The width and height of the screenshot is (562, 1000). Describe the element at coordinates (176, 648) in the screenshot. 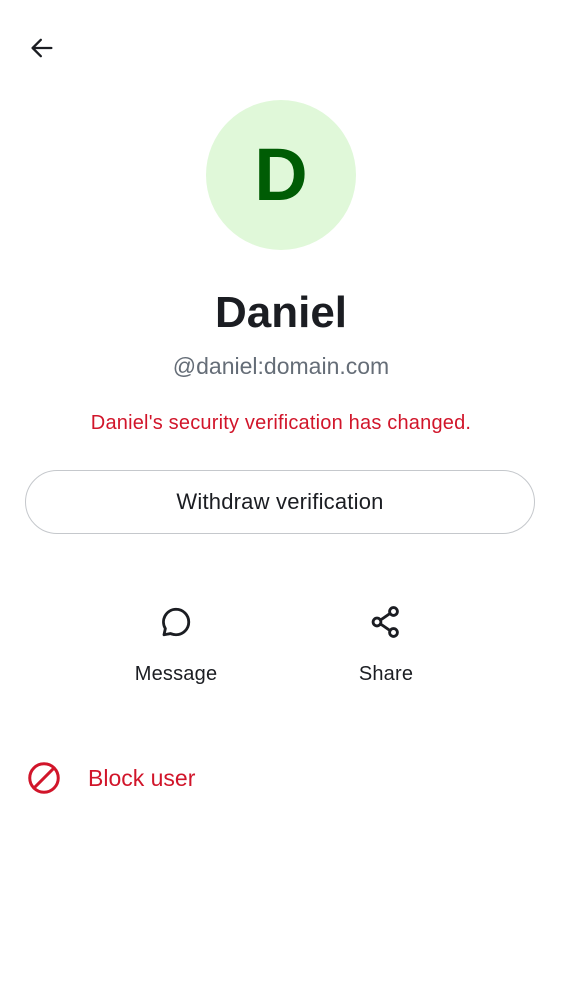

I see `message-action: Message` at that location.